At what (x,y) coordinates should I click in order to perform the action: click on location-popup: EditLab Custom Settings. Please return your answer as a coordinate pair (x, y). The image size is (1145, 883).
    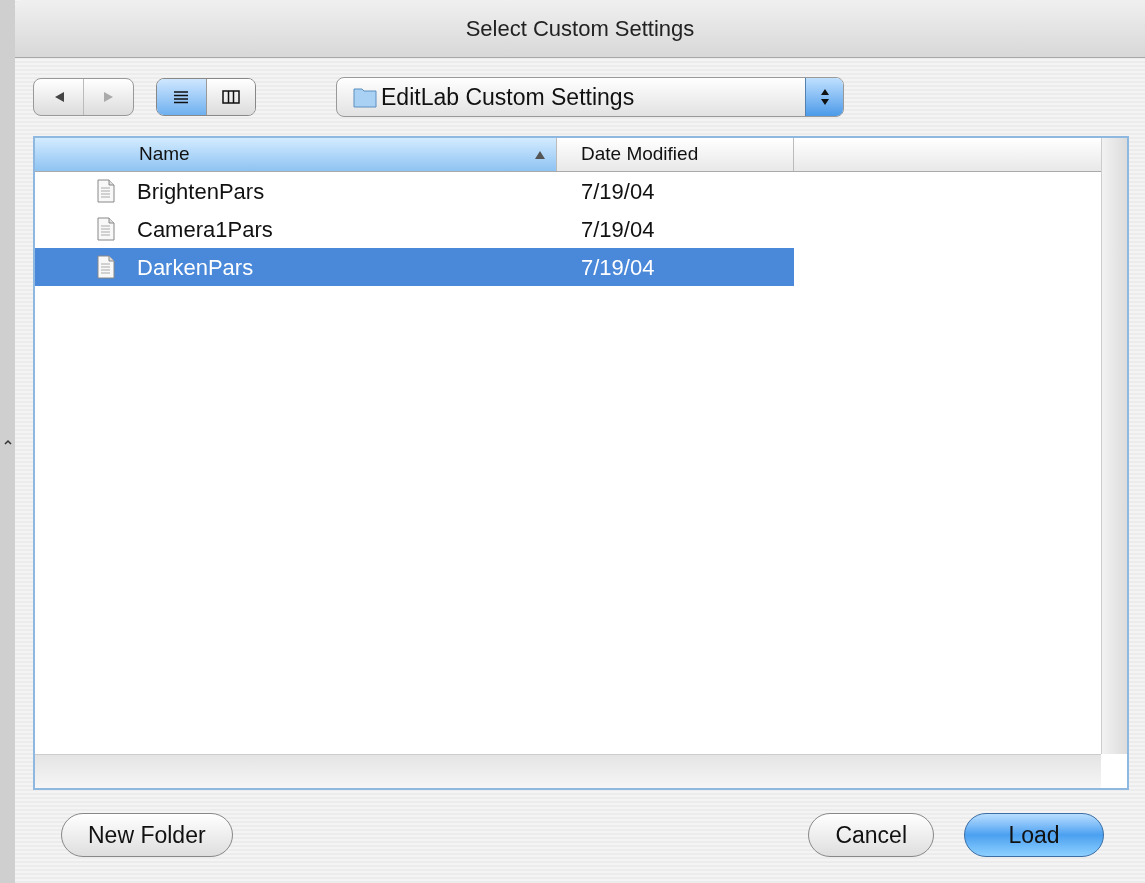
    Looking at the image, I should click on (590, 97).